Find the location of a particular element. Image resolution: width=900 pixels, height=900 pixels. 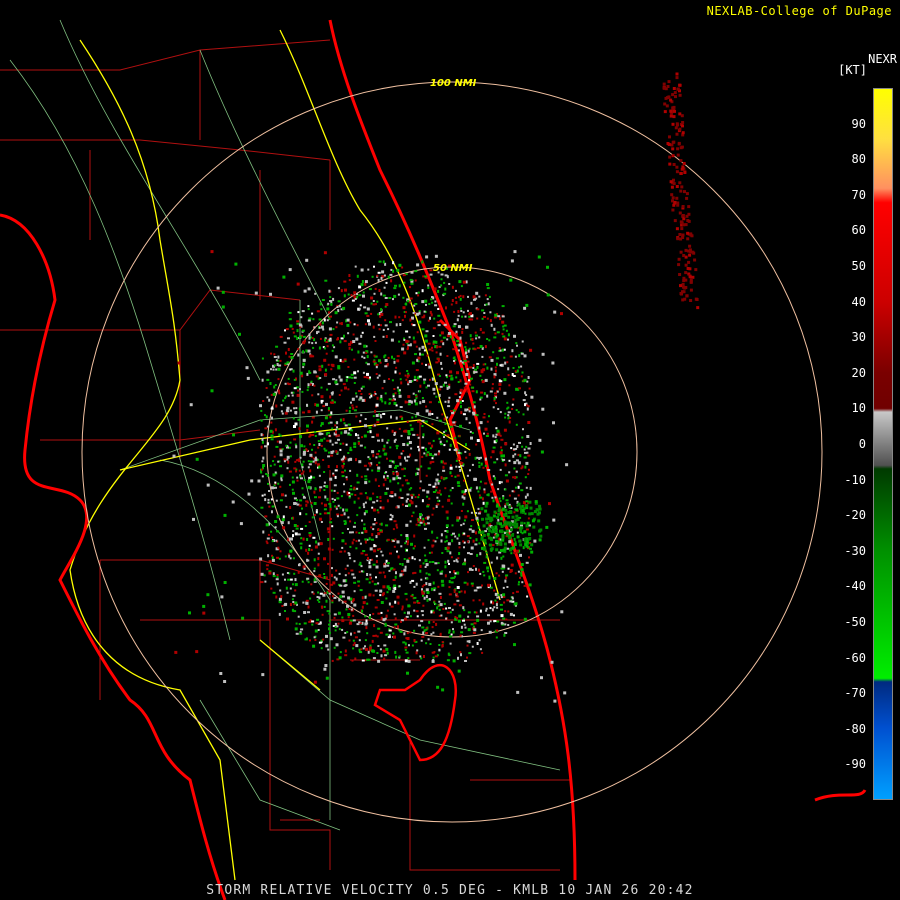

legend-tick: 60 is located at coordinates (858, 230).